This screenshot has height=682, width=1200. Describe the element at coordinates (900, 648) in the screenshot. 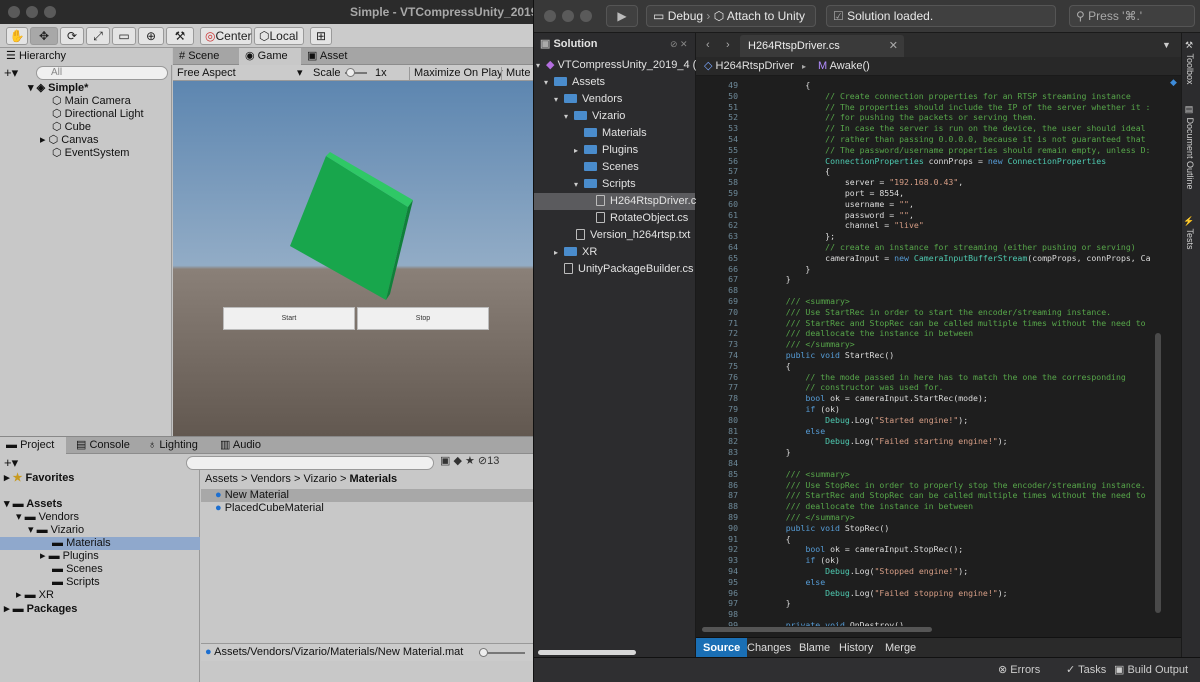

I see `tab-merge: Merge` at that location.